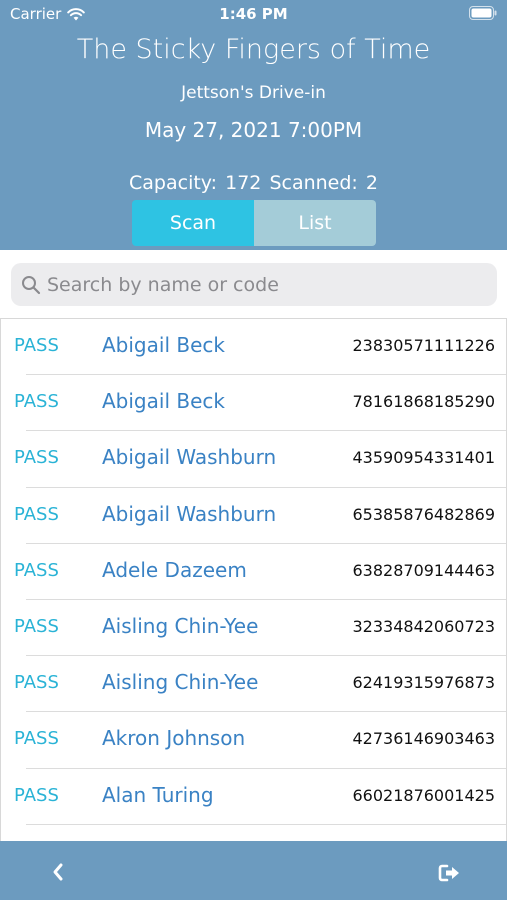 The height and width of the screenshot is (900, 507). What do you see at coordinates (193, 223) in the screenshot?
I see `tab-scan: Scan` at bounding box center [193, 223].